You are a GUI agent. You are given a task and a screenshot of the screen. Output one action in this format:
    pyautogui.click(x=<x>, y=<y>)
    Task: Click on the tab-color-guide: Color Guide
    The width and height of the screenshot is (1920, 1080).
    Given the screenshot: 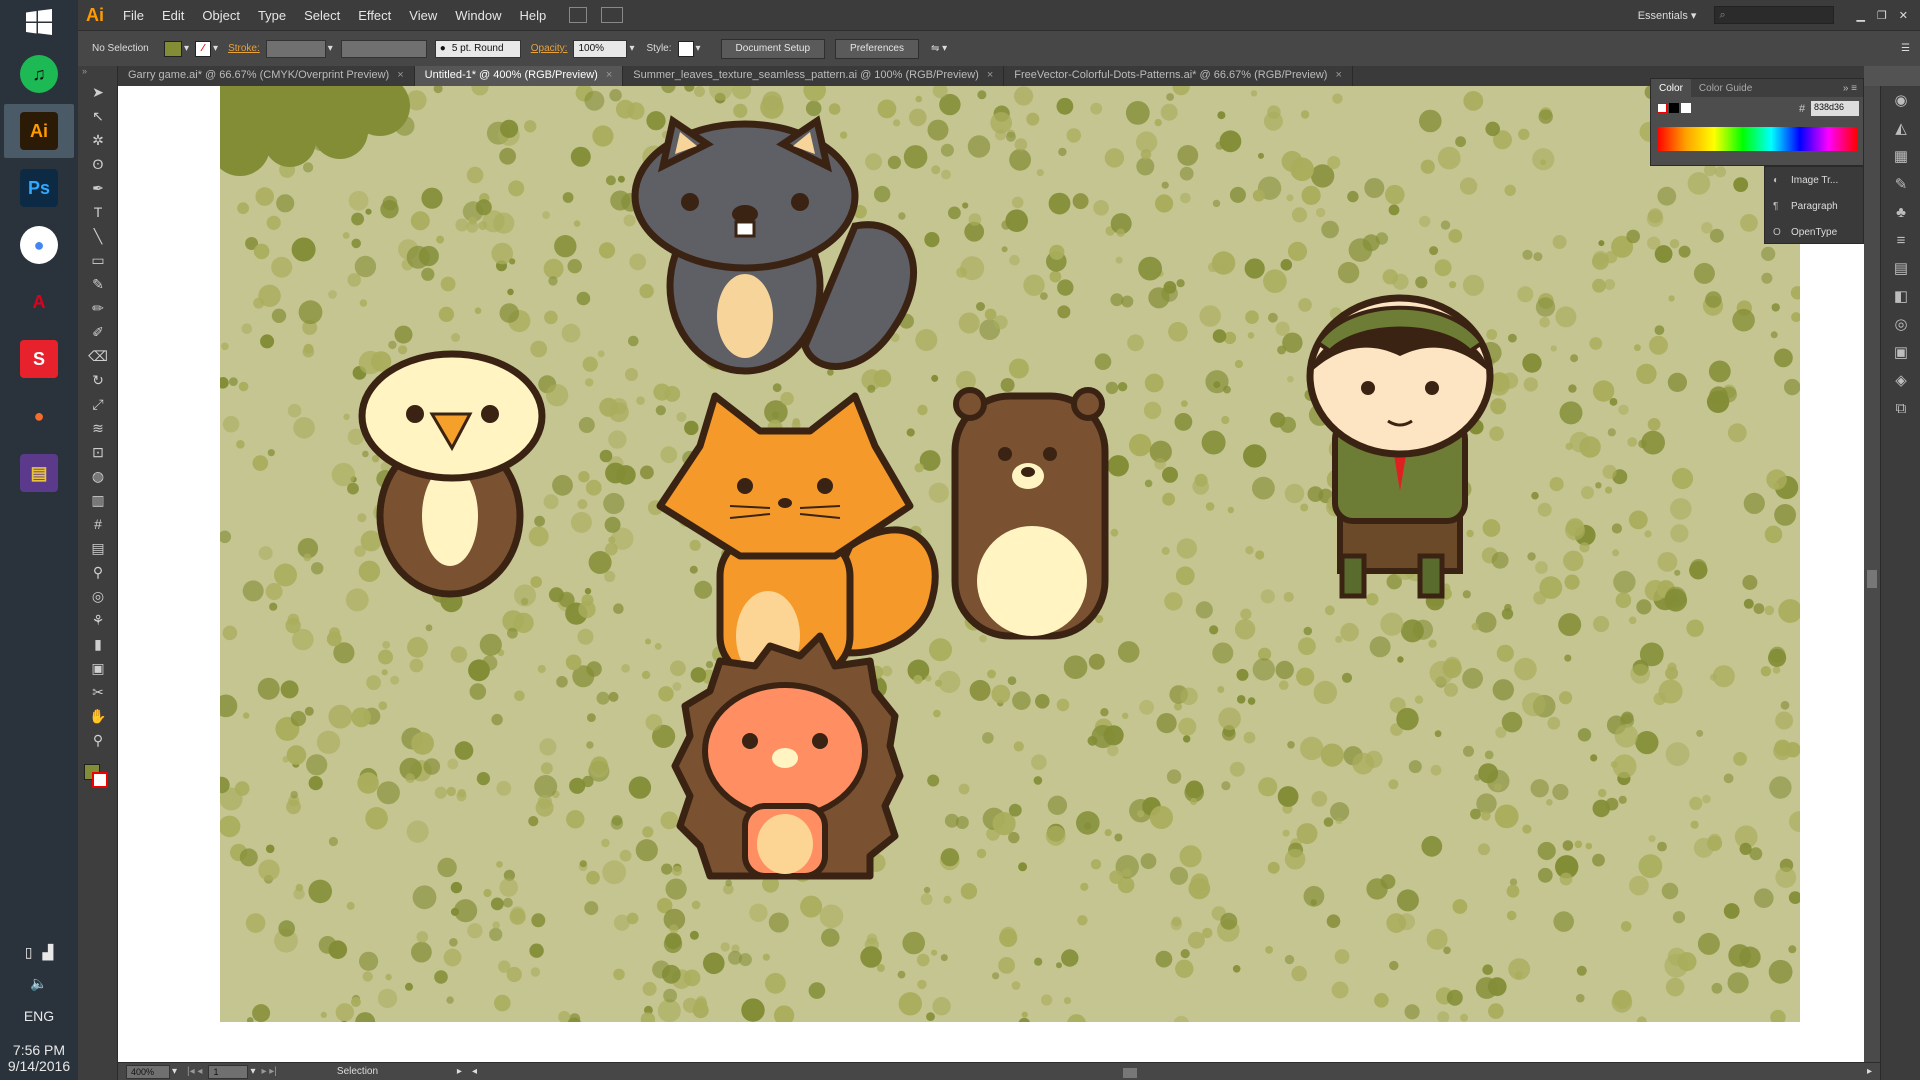 What is the action you would take?
    pyautogui.click(x=1725, y=88)
    